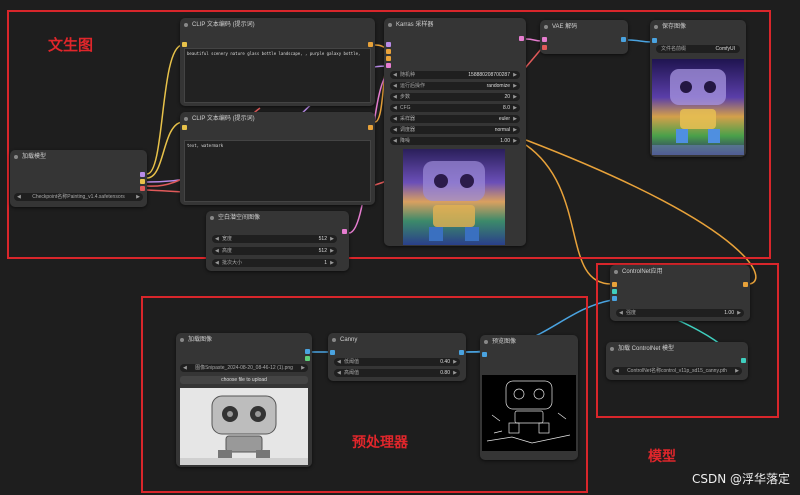 The width and height of the screenshot is (800, 495). Describe the element at coordinates (455, 86) in the screenshot. I see `control-after-generate-field: ◀ 运行后操作 randomize ▶` at that location.